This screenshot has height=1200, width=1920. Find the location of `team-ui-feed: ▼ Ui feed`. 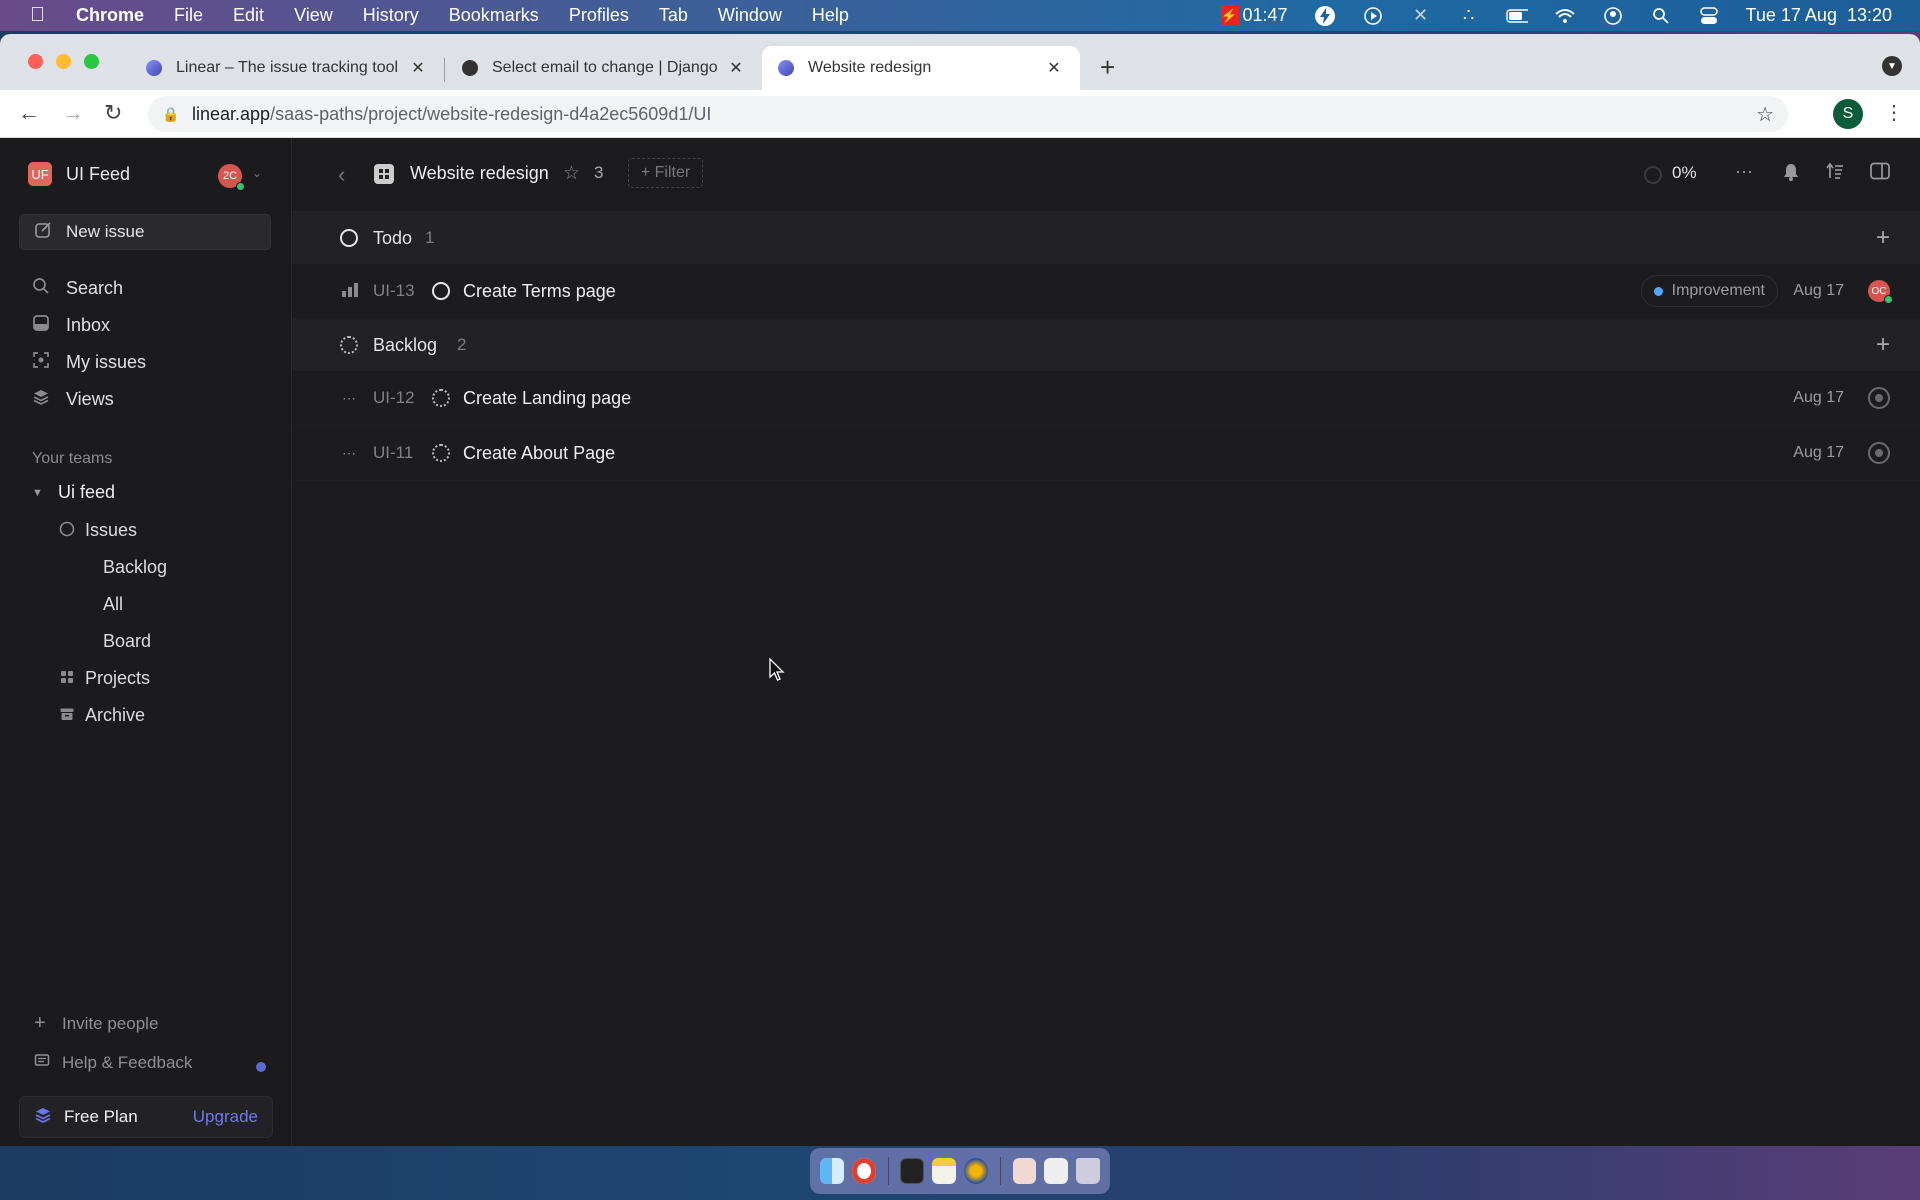

team-ui-feed: ▼ Ui feed is located at coordinates (73, 492).